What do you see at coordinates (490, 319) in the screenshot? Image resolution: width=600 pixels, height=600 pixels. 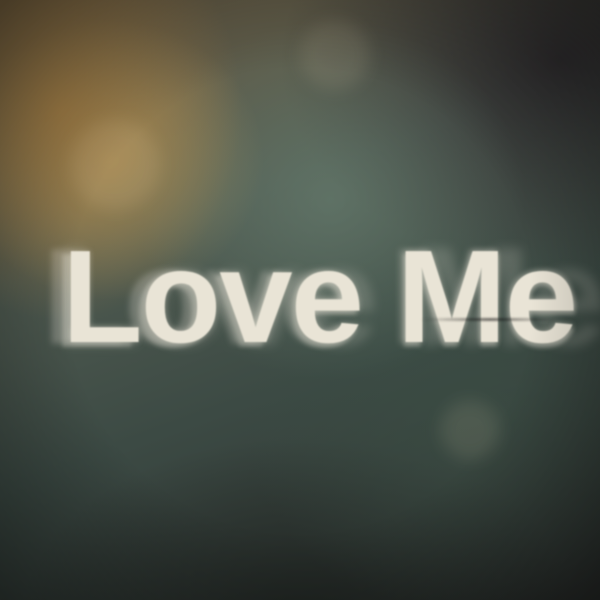 I see `dark-streak` at bounding box center [490, 319].